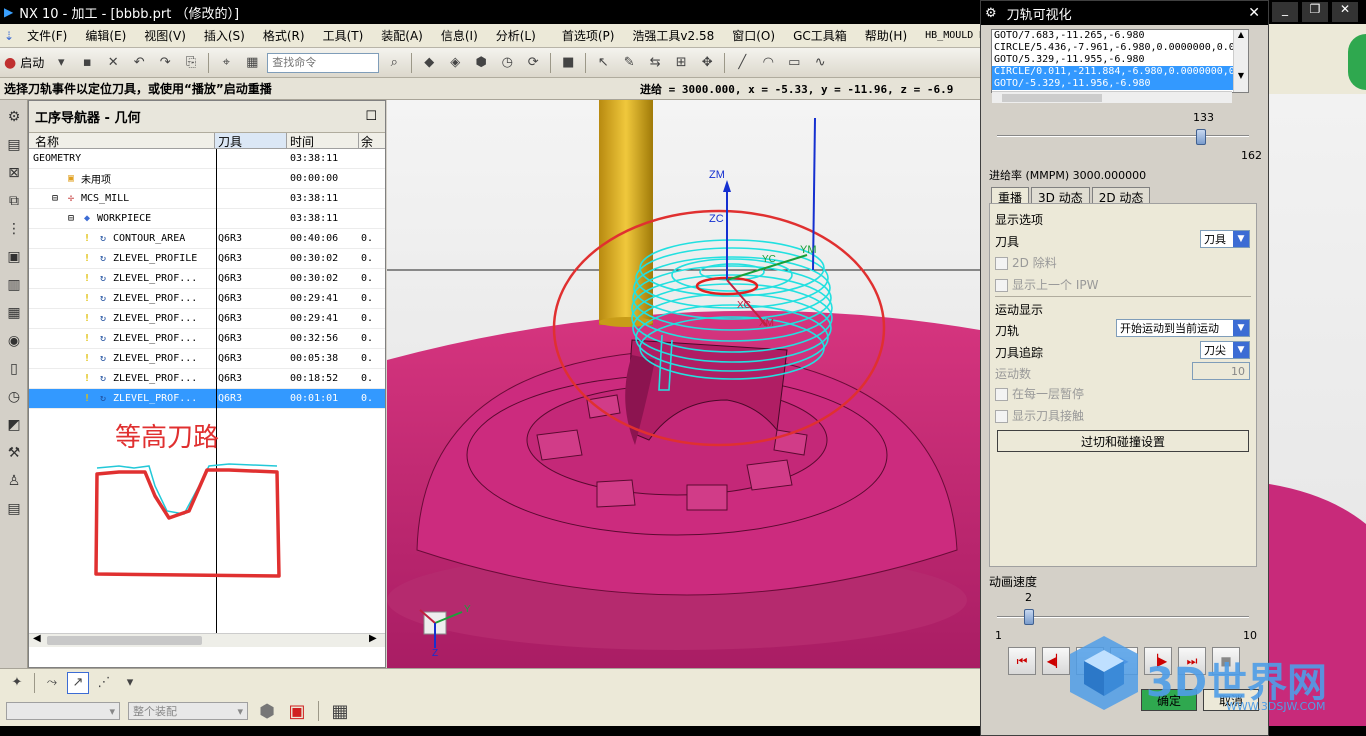 The image size is (1366, 736). What do you see at coordinates (207, 339) in the screenshot?
I see `table-row: ! ↻ ZLEVEL_PROF... Q6R3 00:32:56 0.` at bounding box center [207, 339].